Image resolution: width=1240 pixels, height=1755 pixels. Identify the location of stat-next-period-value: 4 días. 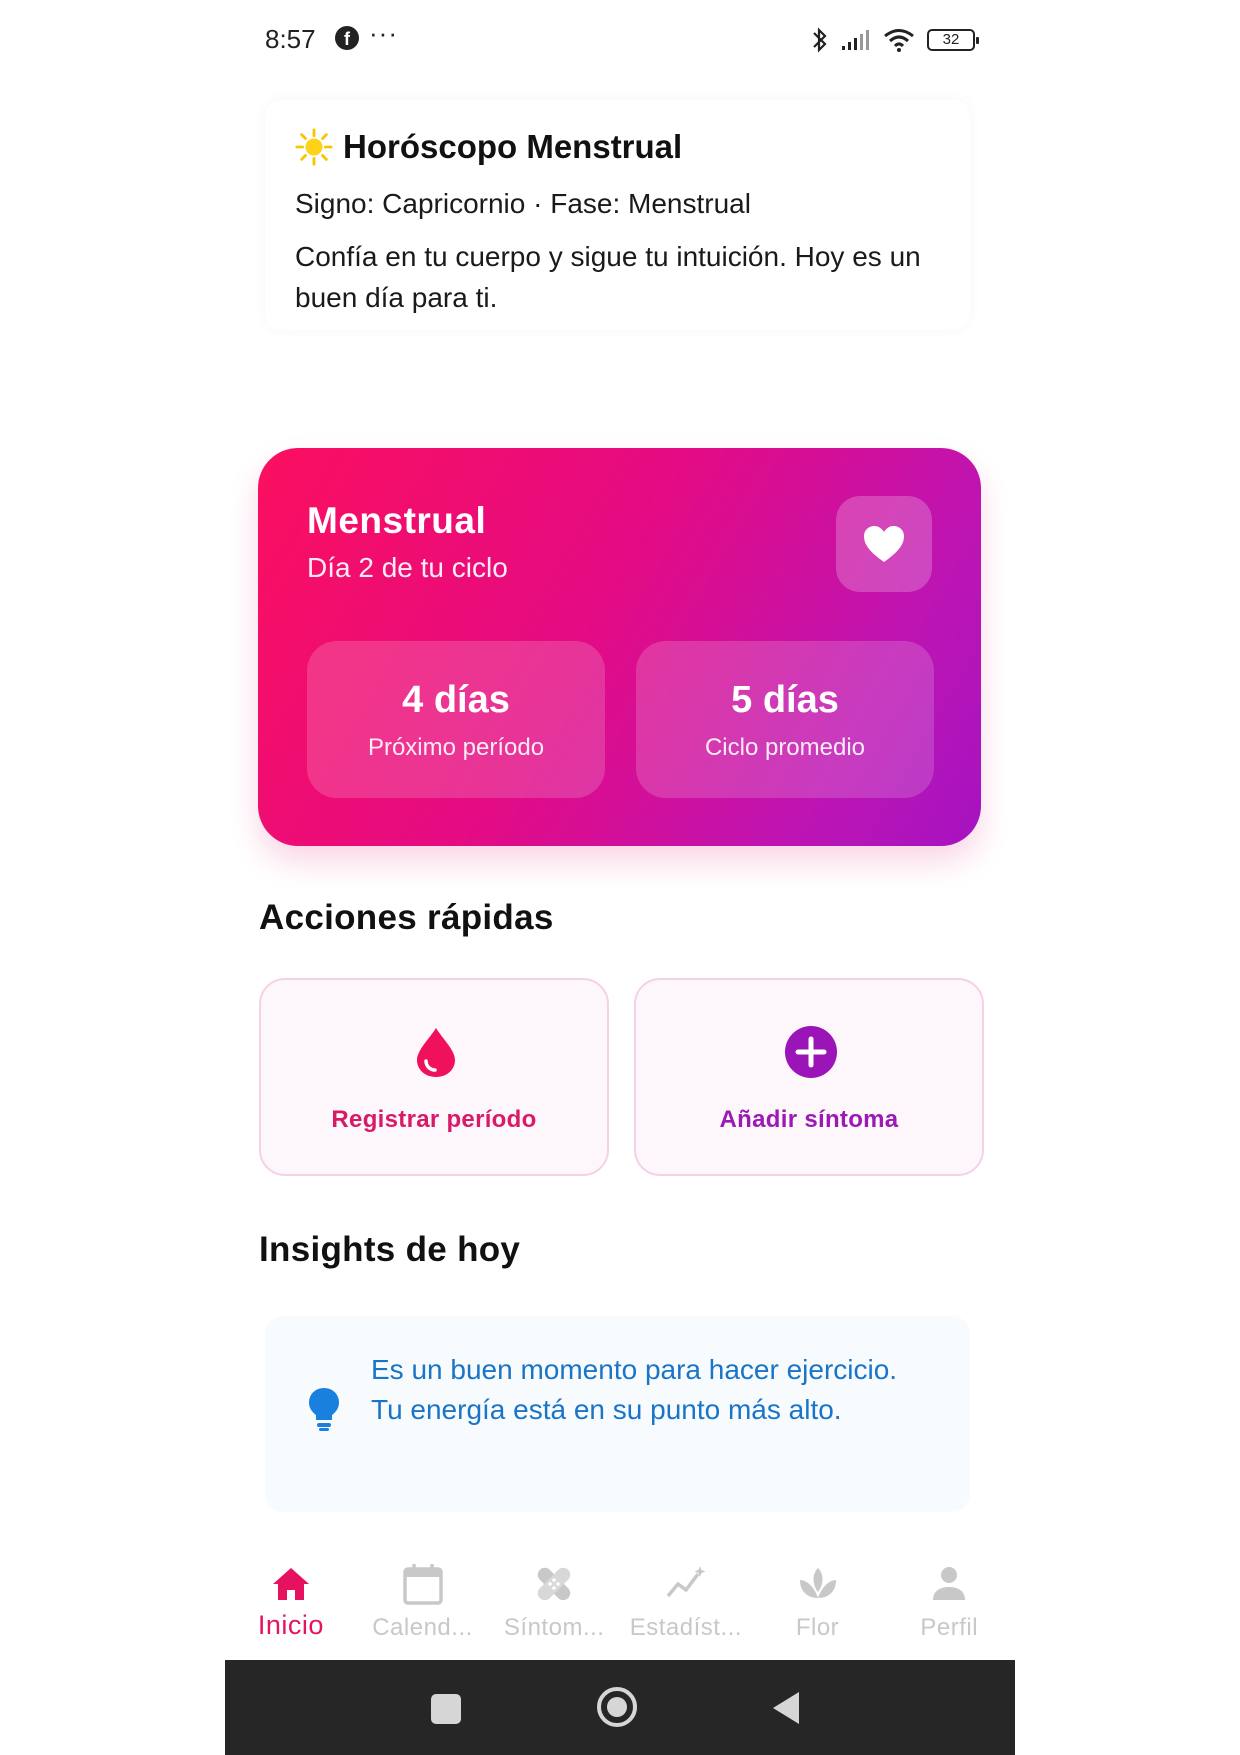
(456, 700).